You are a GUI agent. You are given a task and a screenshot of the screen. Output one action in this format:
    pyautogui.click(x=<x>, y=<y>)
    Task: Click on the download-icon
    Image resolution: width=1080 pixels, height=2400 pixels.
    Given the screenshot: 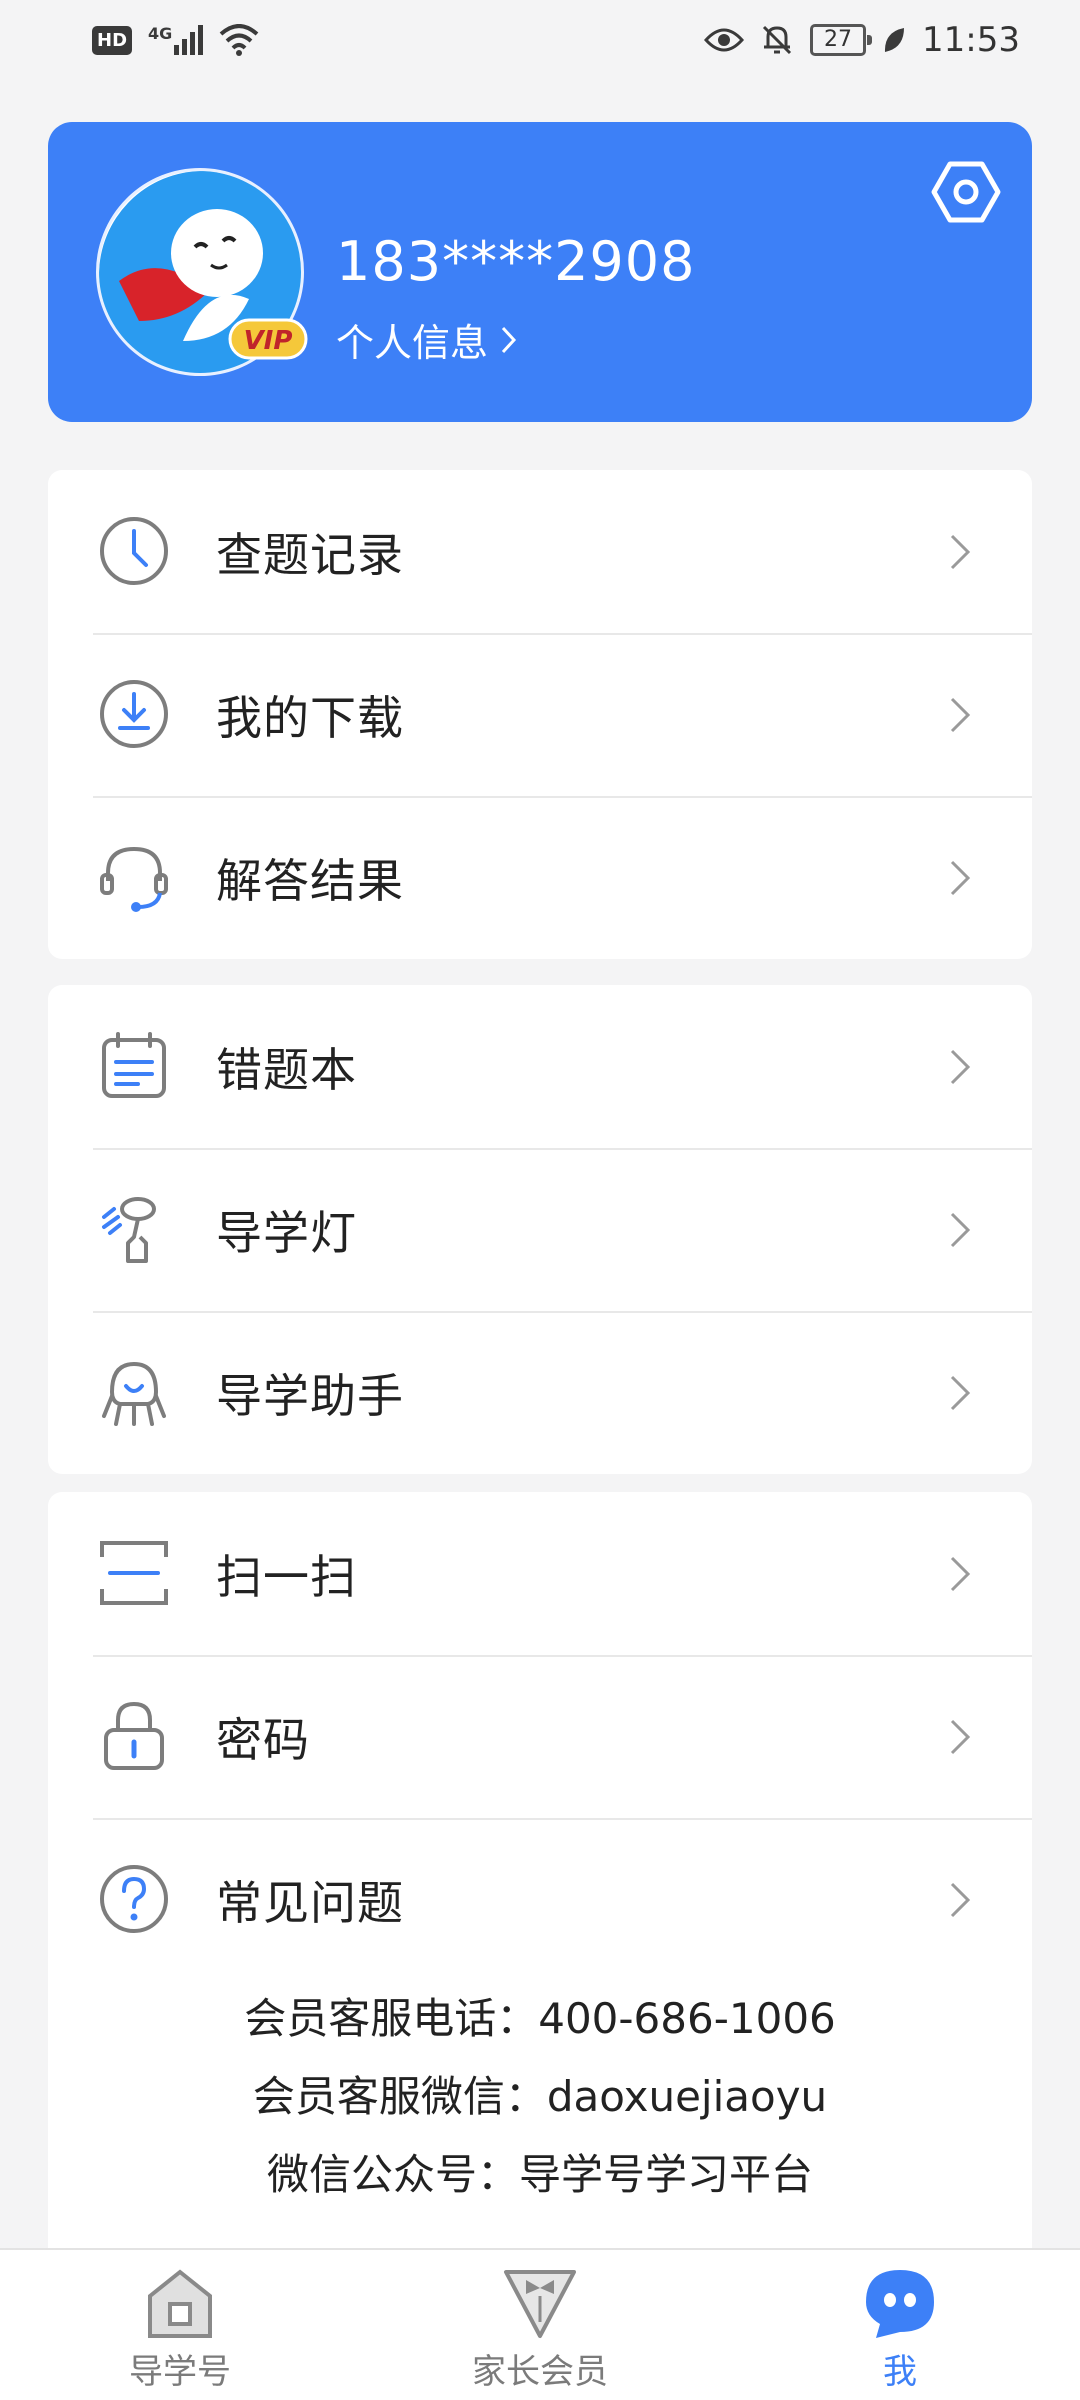 What is the action you would take?
    pyautogui.click(x=134, y=714)
    